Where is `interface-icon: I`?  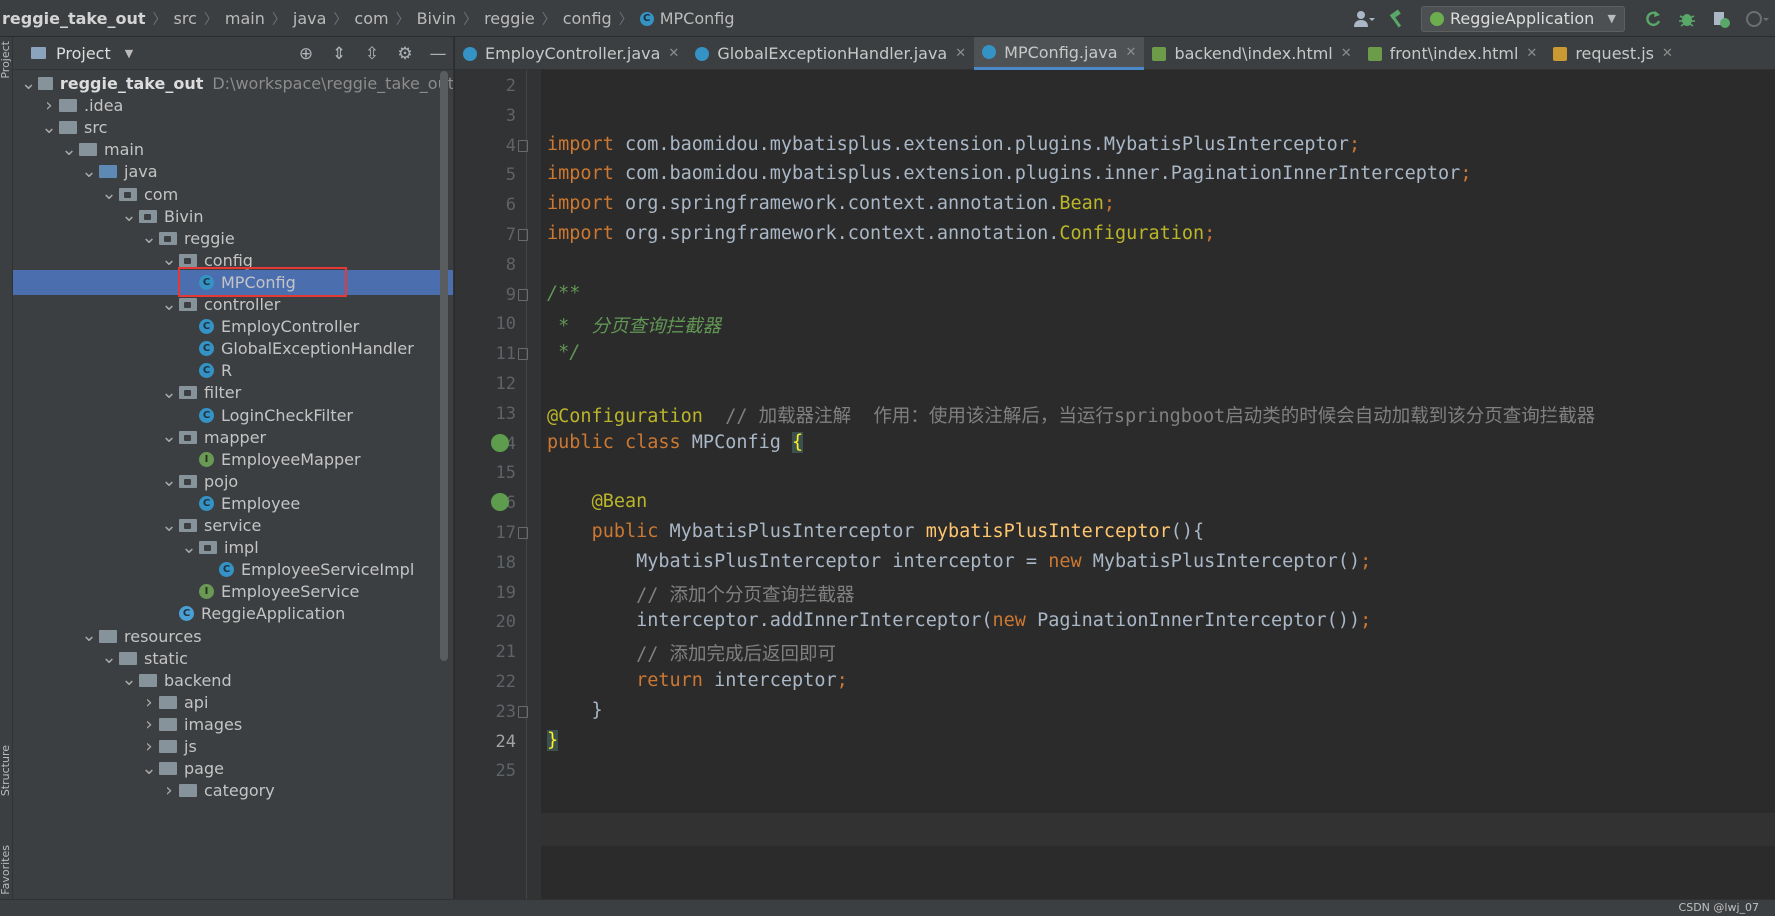 interface-icon: I is located at coordinates (206, 459).